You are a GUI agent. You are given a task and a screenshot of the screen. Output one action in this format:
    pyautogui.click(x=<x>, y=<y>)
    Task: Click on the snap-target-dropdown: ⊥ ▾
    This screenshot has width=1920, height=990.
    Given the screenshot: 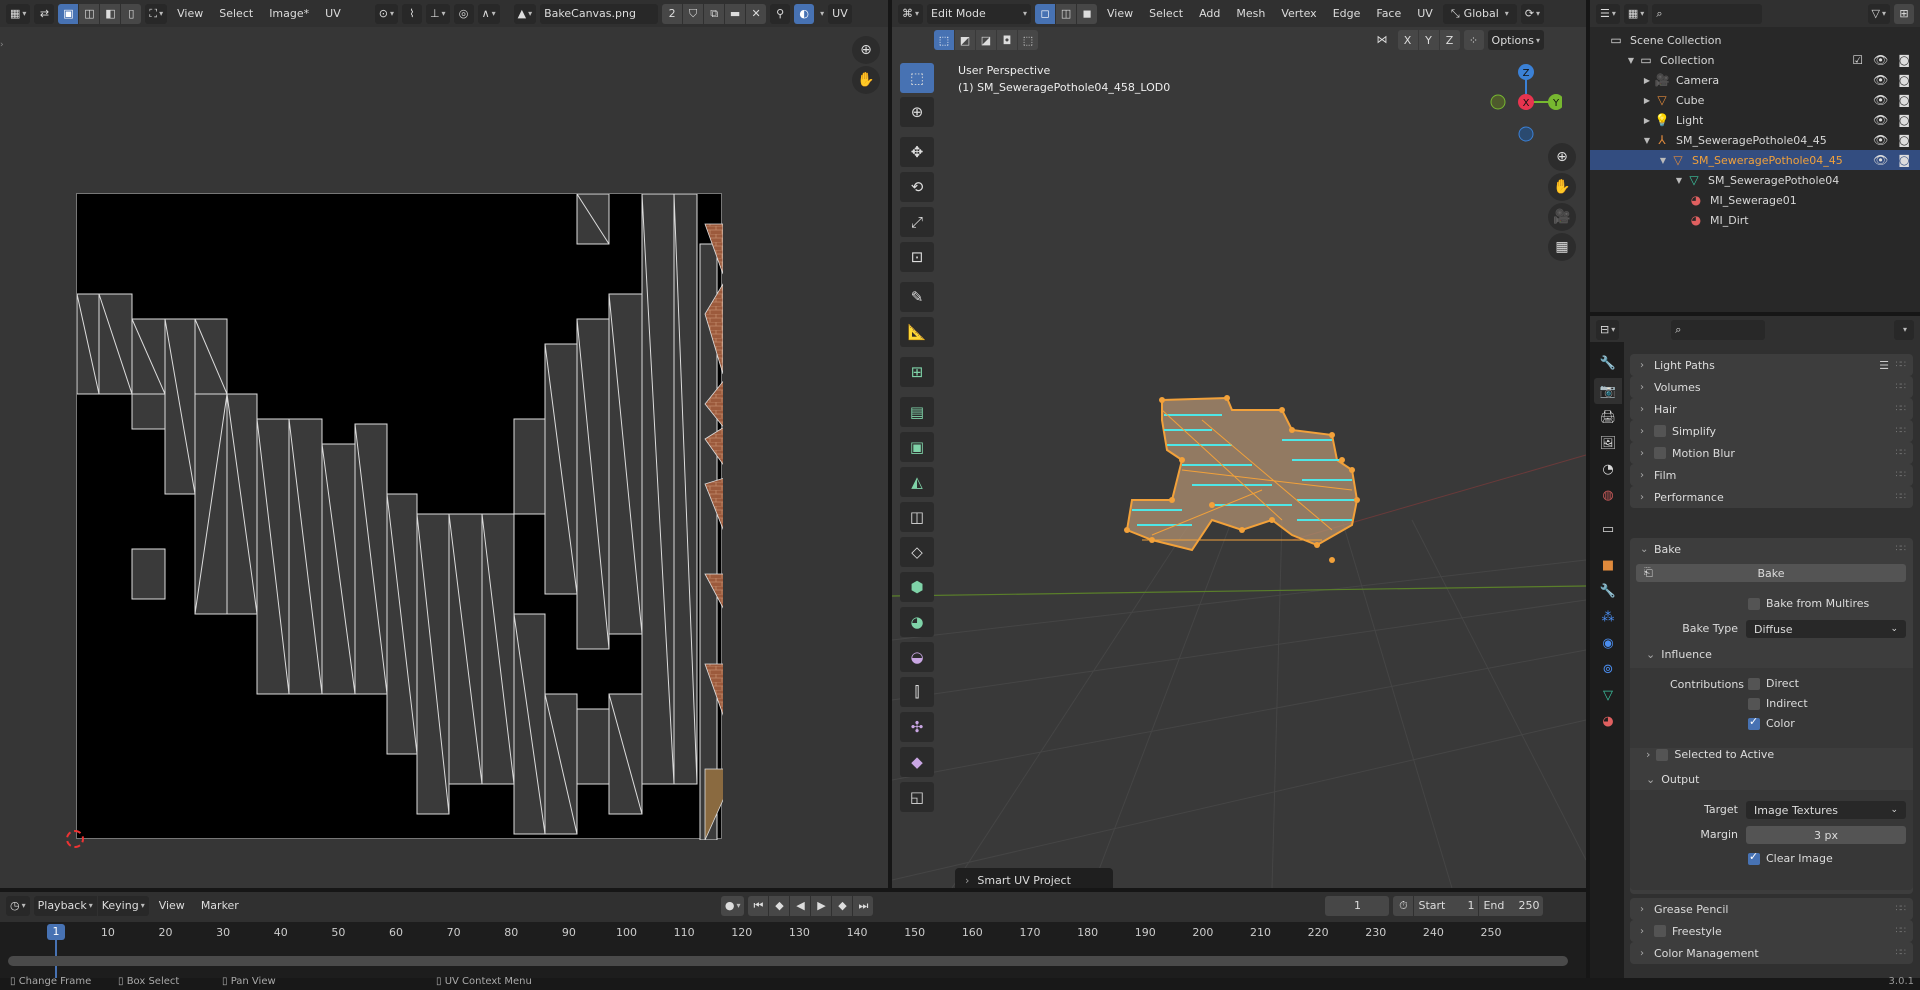 What is the action you would take?
    pyautogui.click(x=437, y=13)
    